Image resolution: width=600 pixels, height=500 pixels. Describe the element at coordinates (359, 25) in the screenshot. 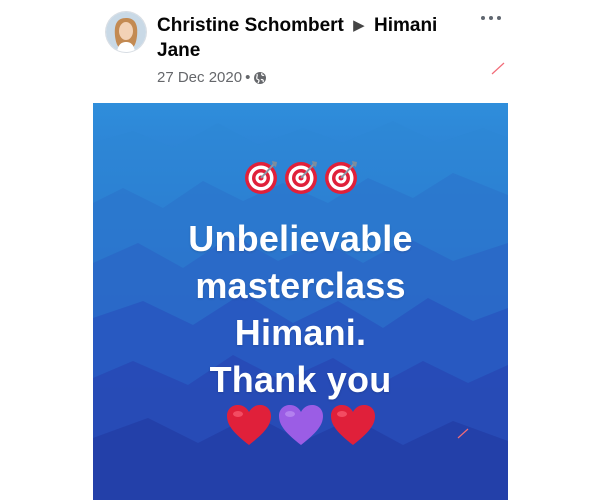

I see `arrow-right-icon: ▶` at that location.